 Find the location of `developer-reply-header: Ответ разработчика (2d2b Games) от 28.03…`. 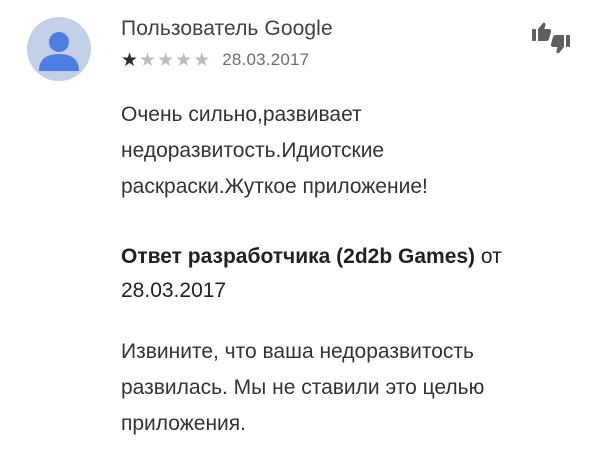

developer-reply-header: Ответ разработчика (2d2b Games) от 28.03… is located at coordinates (351, 274).